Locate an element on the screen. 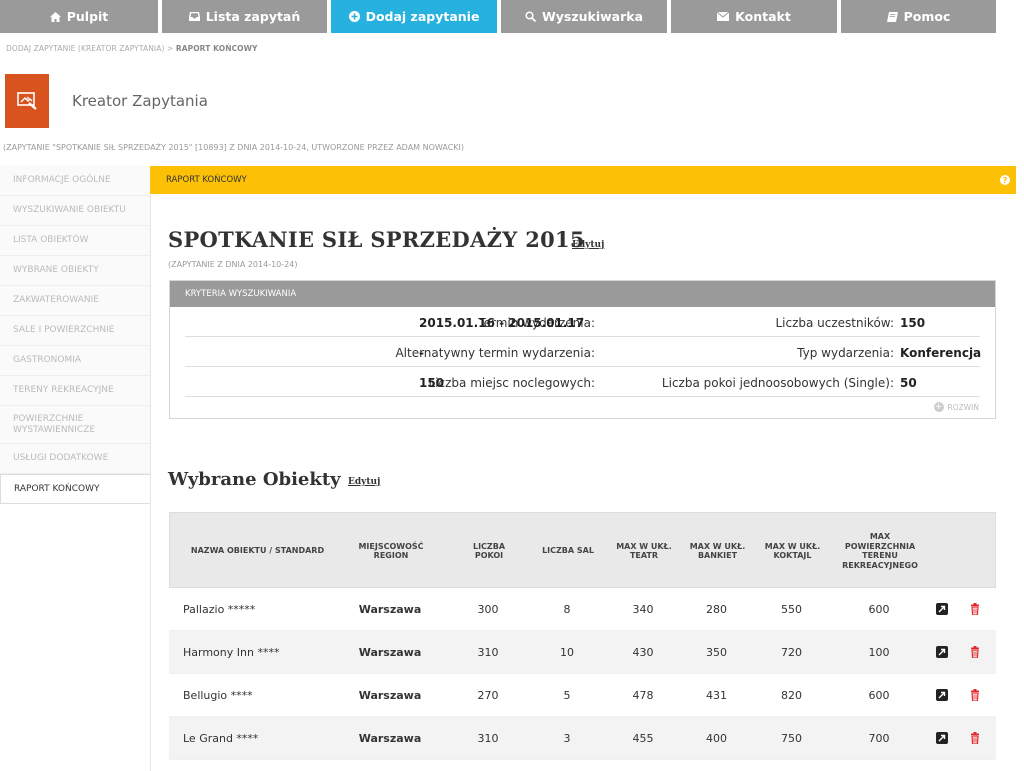 The width and height of the screenshot is (1024, 771). max-recreation-area: 700 is located at coordinates (879, 738).